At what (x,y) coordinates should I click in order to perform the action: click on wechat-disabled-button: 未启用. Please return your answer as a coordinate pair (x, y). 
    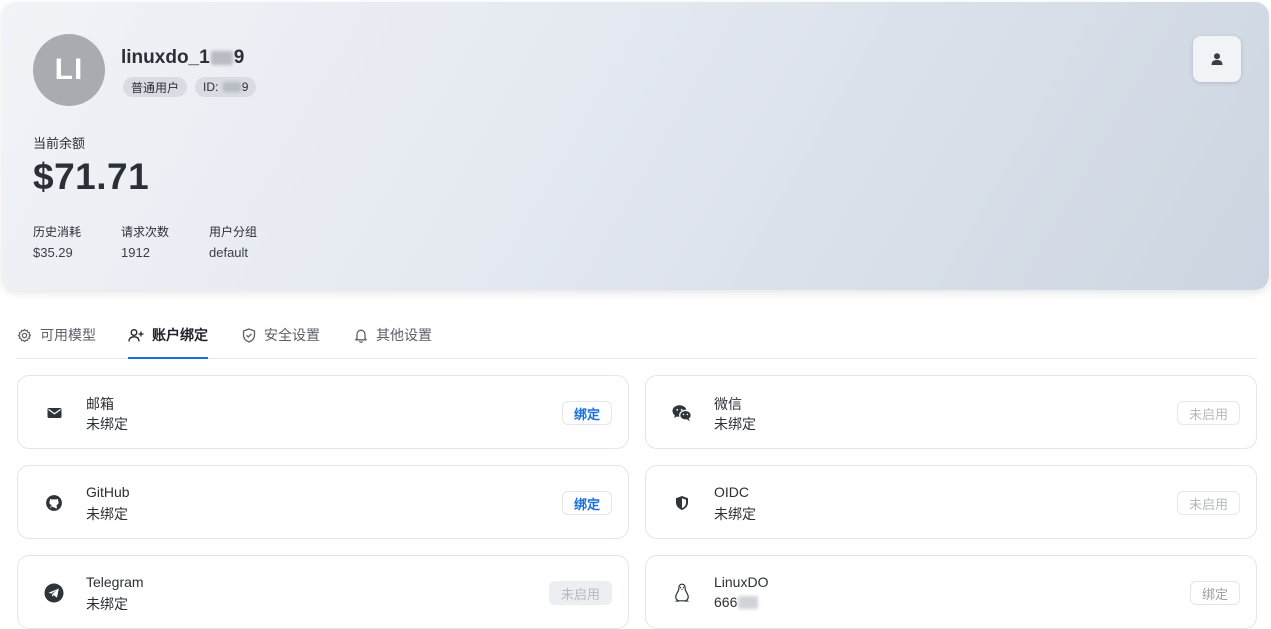
    Looking at the image, I should click on (1208, 413).